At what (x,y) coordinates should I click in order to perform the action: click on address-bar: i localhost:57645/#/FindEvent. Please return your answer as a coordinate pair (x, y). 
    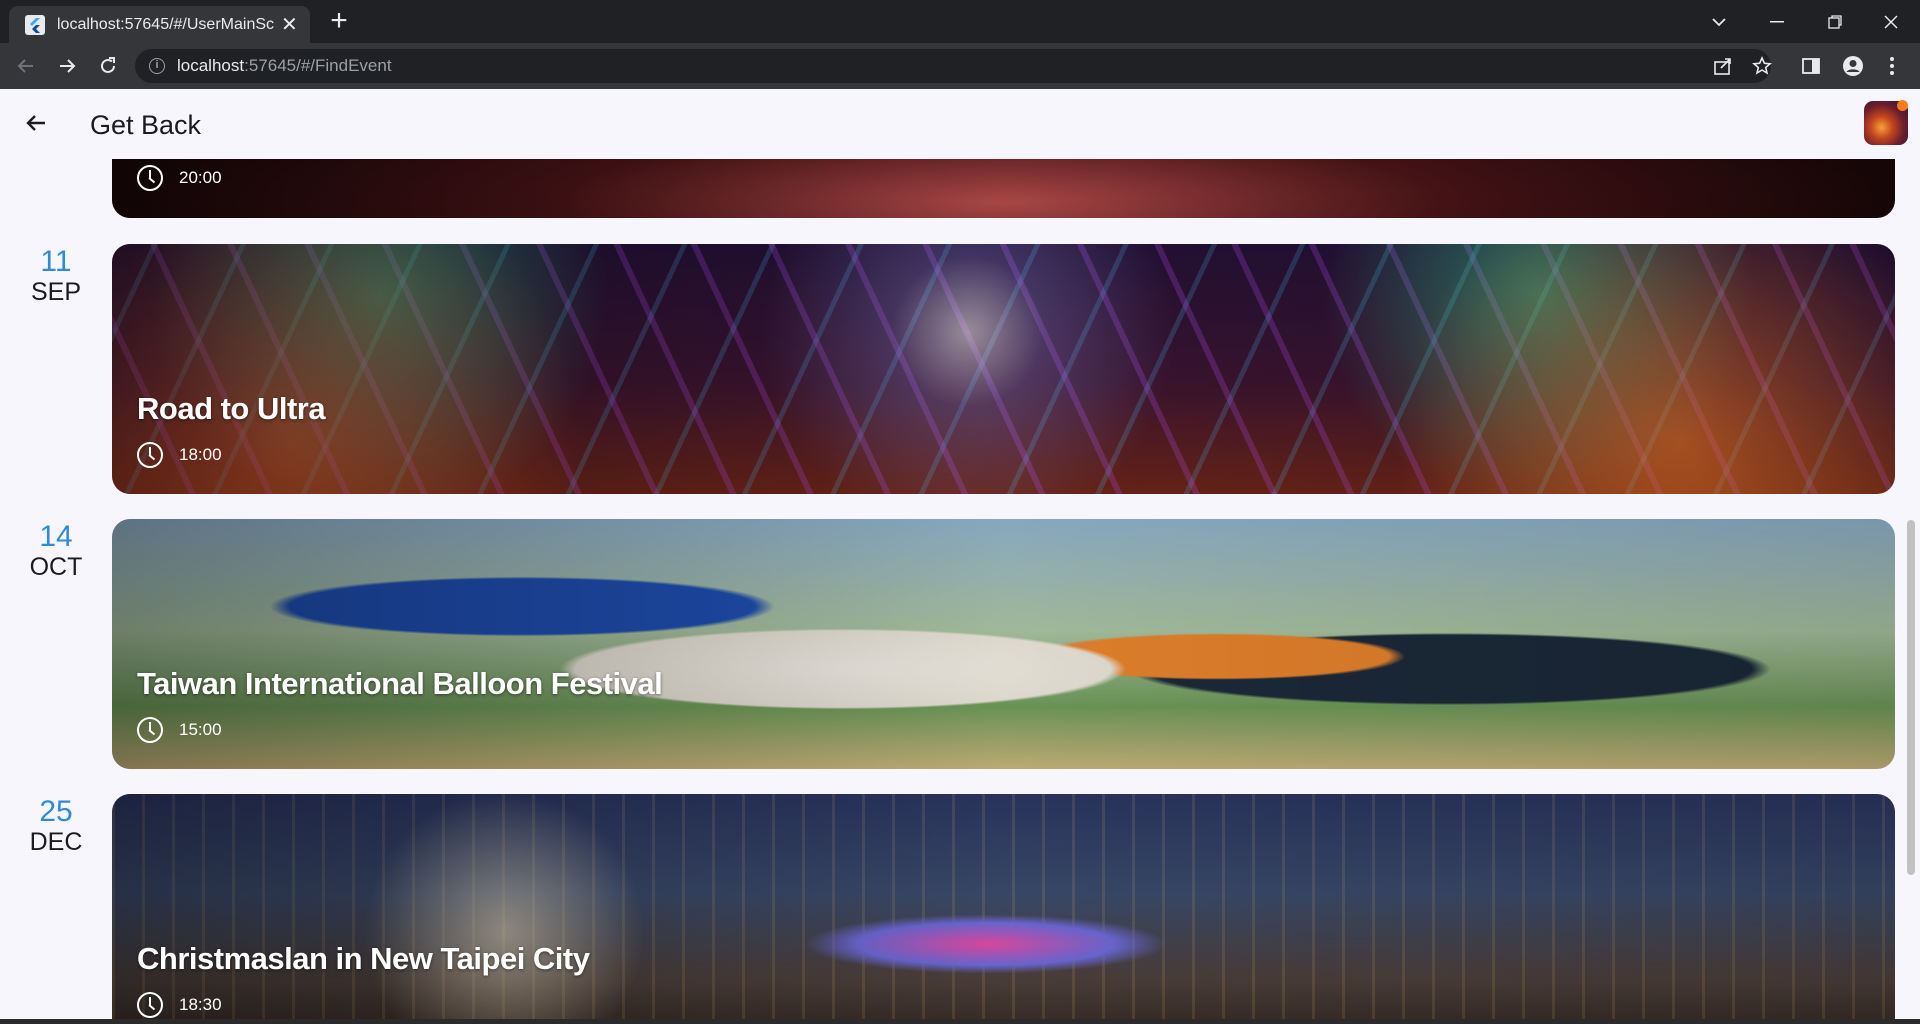
    Looking at the image, I should click on (953, 66).